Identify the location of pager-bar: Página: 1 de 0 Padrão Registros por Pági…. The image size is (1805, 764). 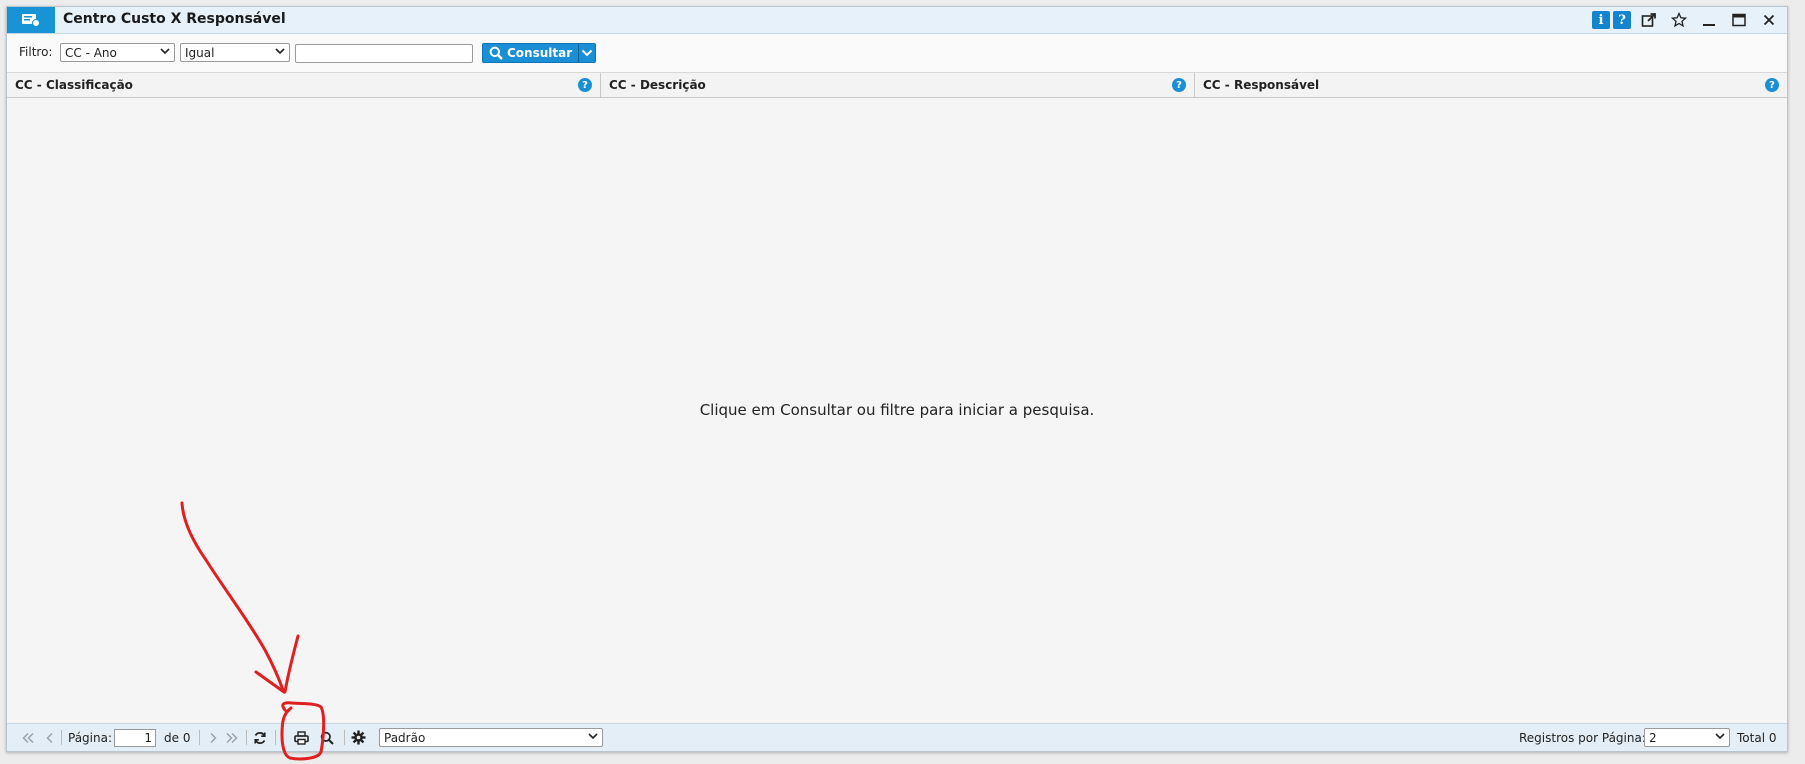
(897, 737).